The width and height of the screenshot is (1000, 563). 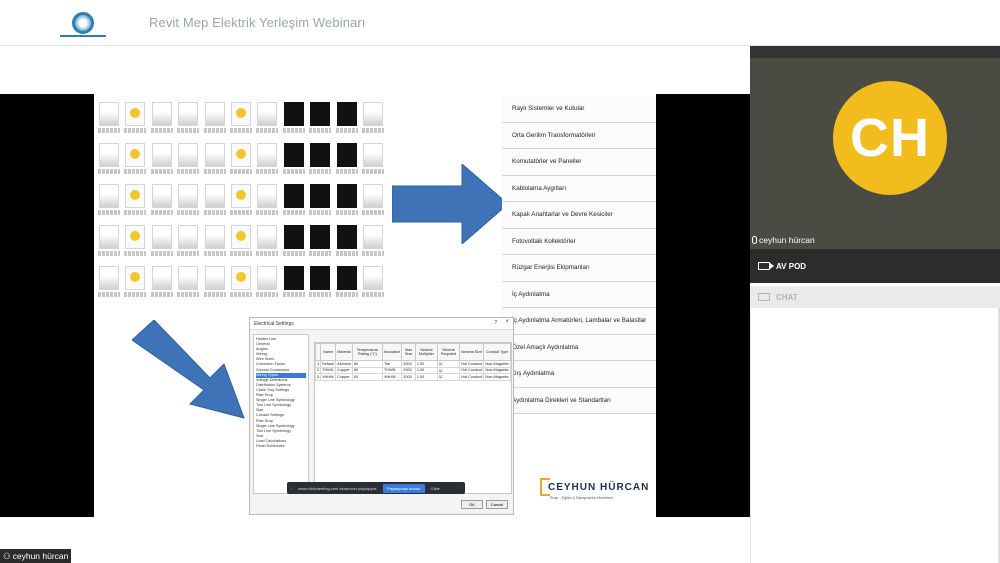 What do you see at coordinates (392, 352) in the screenshot?
I see `table-header-cell: Insulation` at bounding box center [392, 352].